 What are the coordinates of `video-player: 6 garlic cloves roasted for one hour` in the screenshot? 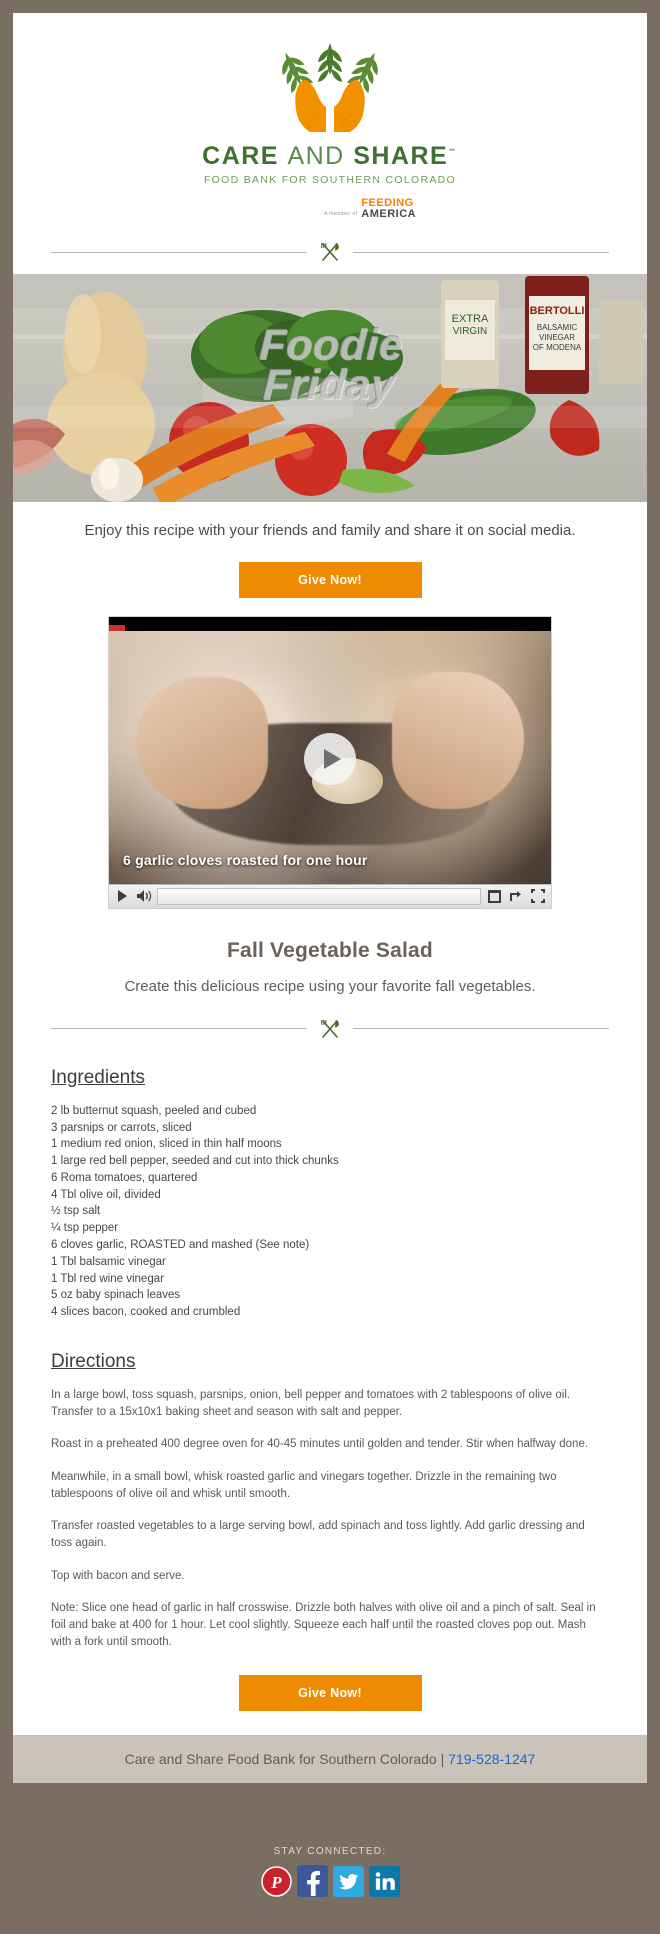 It's located at (330, 762).